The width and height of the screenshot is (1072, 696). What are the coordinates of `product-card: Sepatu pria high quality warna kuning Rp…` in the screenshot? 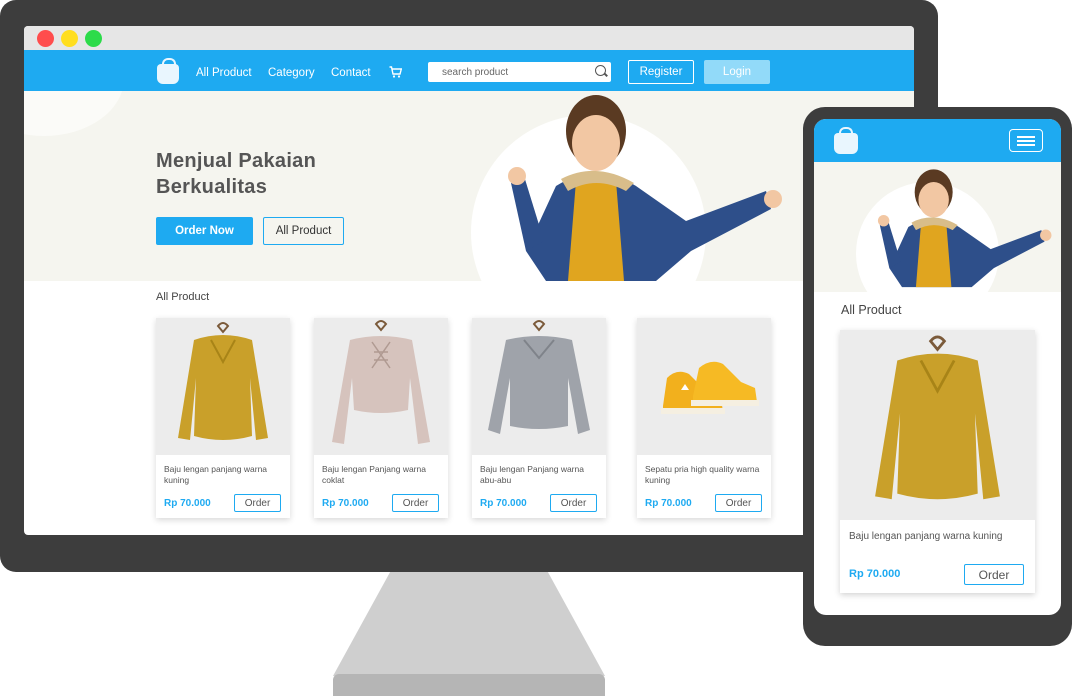 It's located at (704, 418).